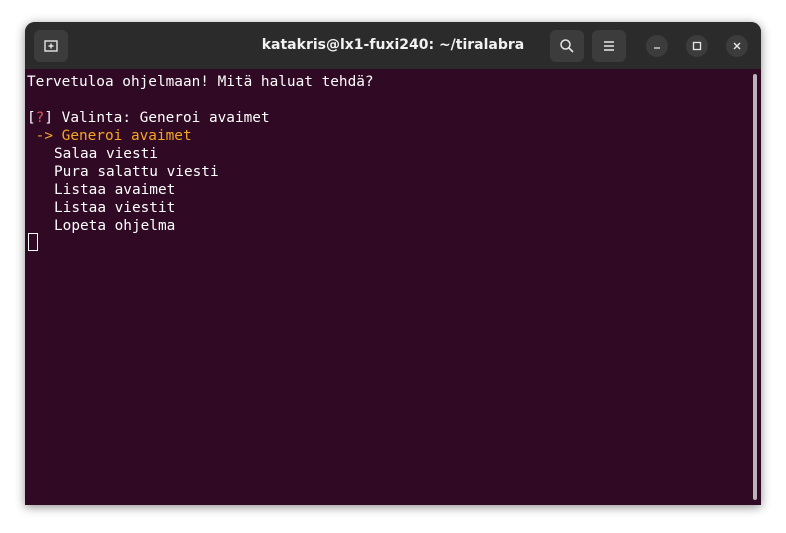 The width and height of the screenshot is (786, 533). I want to click on maximize-button, so click(697, 46).